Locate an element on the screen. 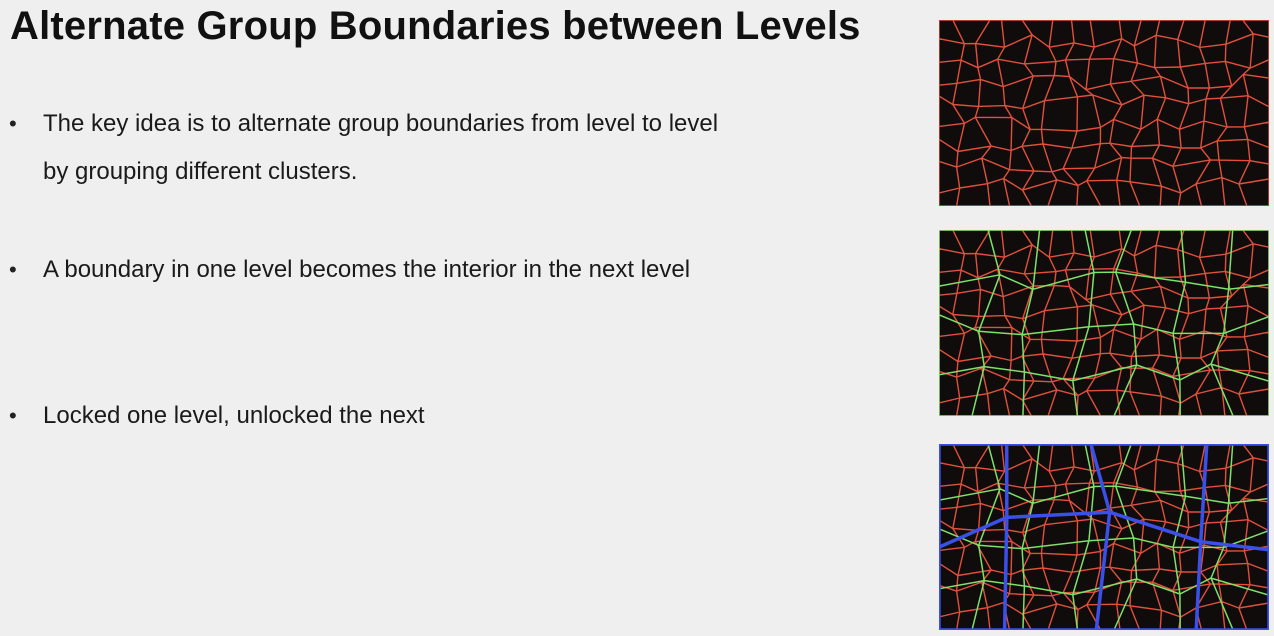  cluster-mesh-image is located at coordinates (1104, 113).